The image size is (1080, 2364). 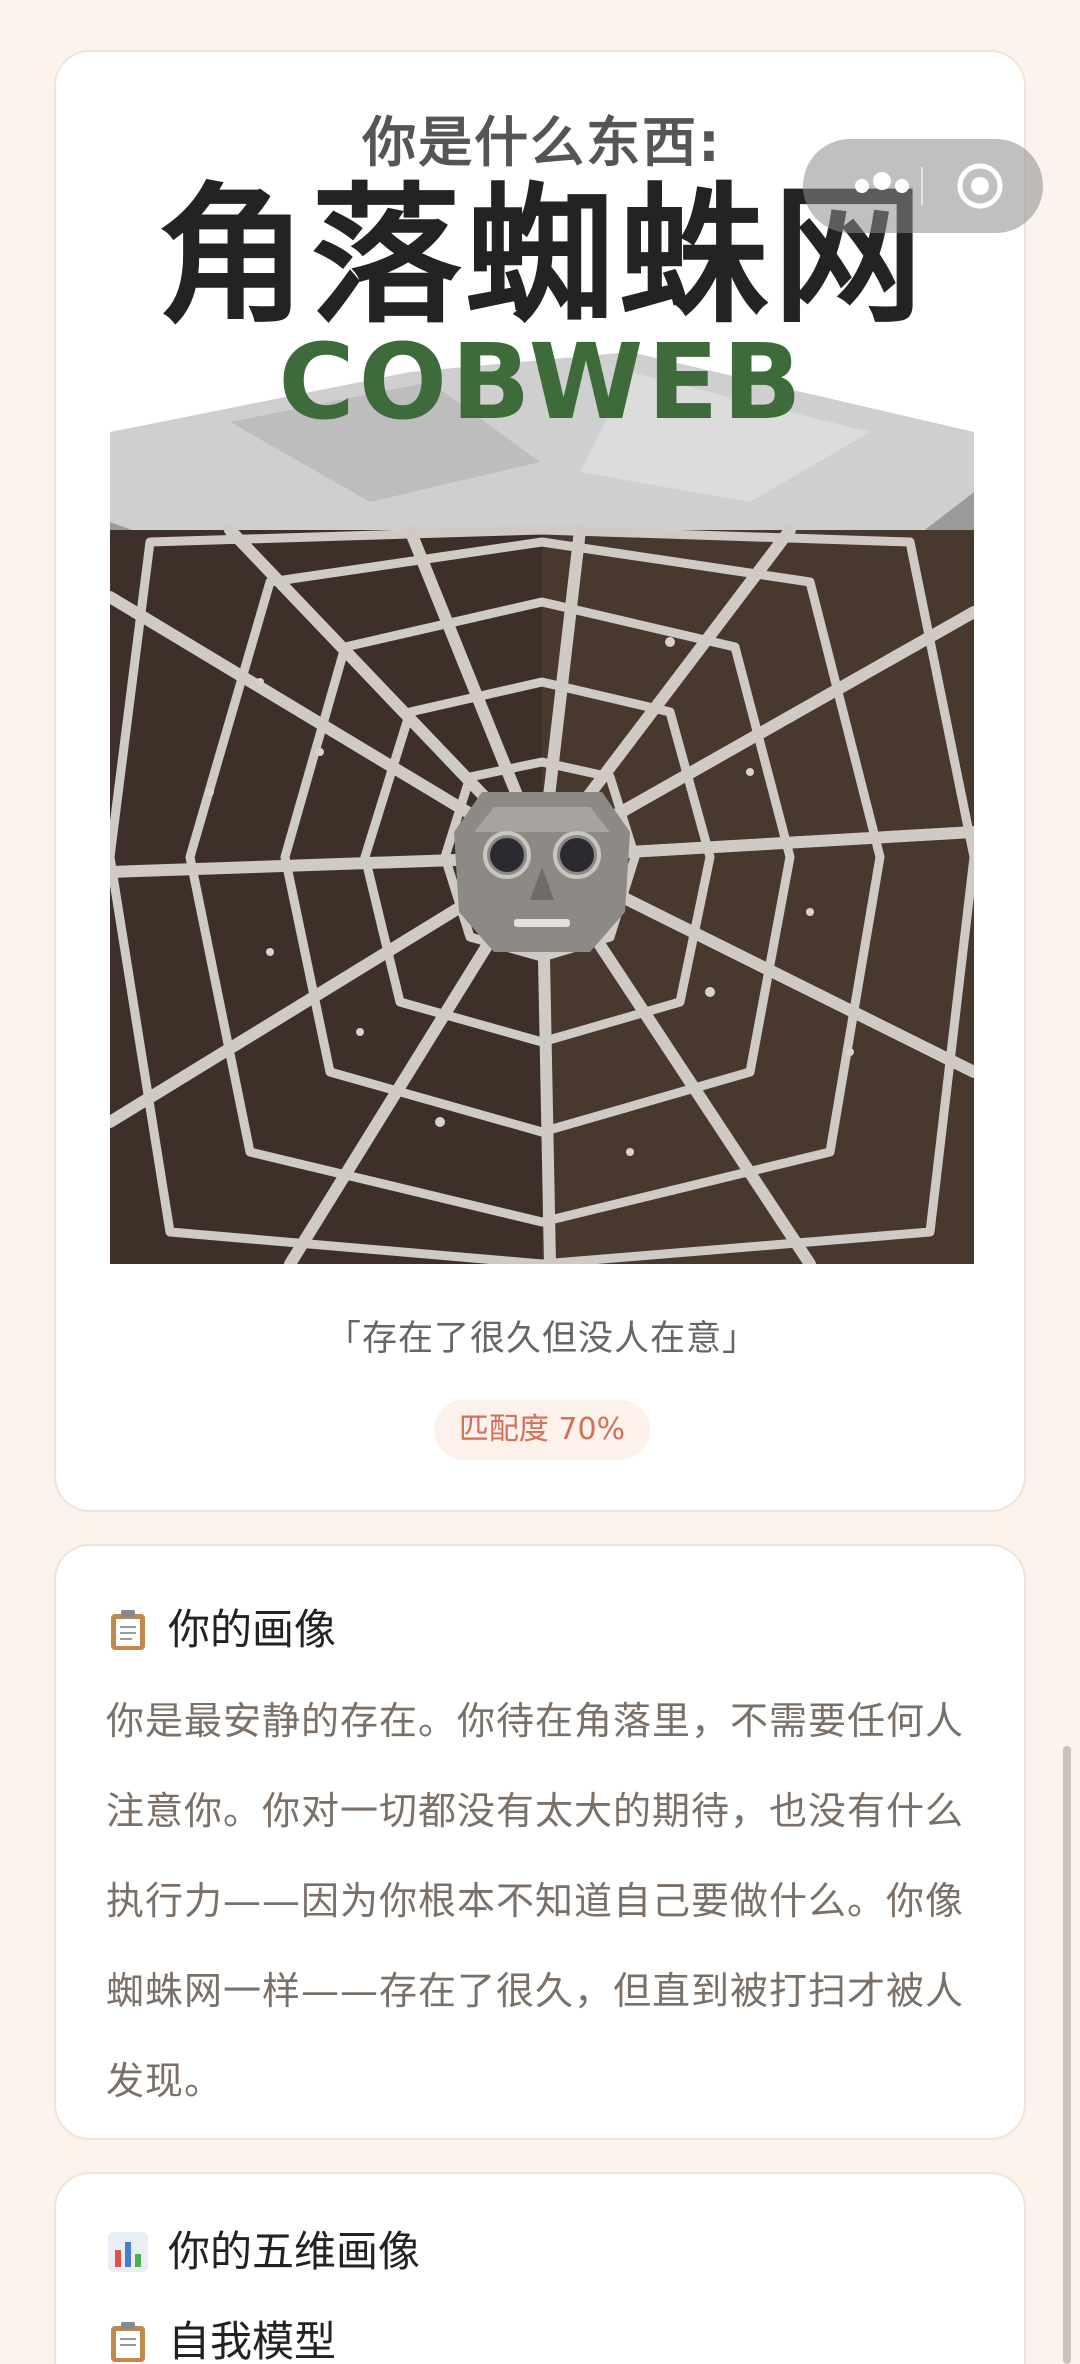 I want to click on capsule-divider, so click(x=922, y=186).